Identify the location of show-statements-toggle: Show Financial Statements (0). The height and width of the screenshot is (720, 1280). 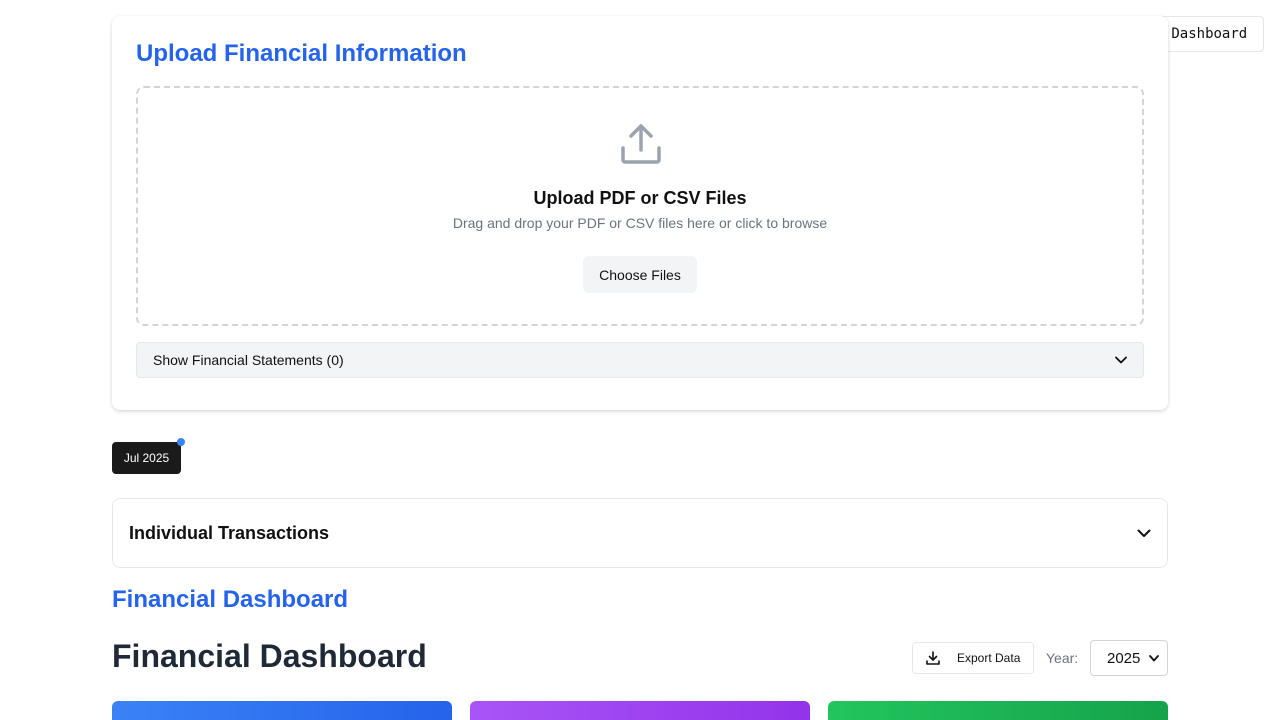
(640, 360).